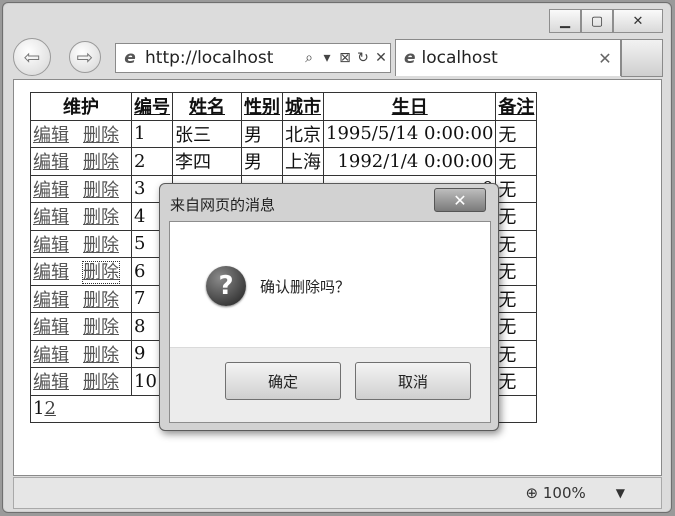  What do you see at coordinates (226, 286) in the screenshot?
I see `question-icon: ?` at bounding box center [226, 286].